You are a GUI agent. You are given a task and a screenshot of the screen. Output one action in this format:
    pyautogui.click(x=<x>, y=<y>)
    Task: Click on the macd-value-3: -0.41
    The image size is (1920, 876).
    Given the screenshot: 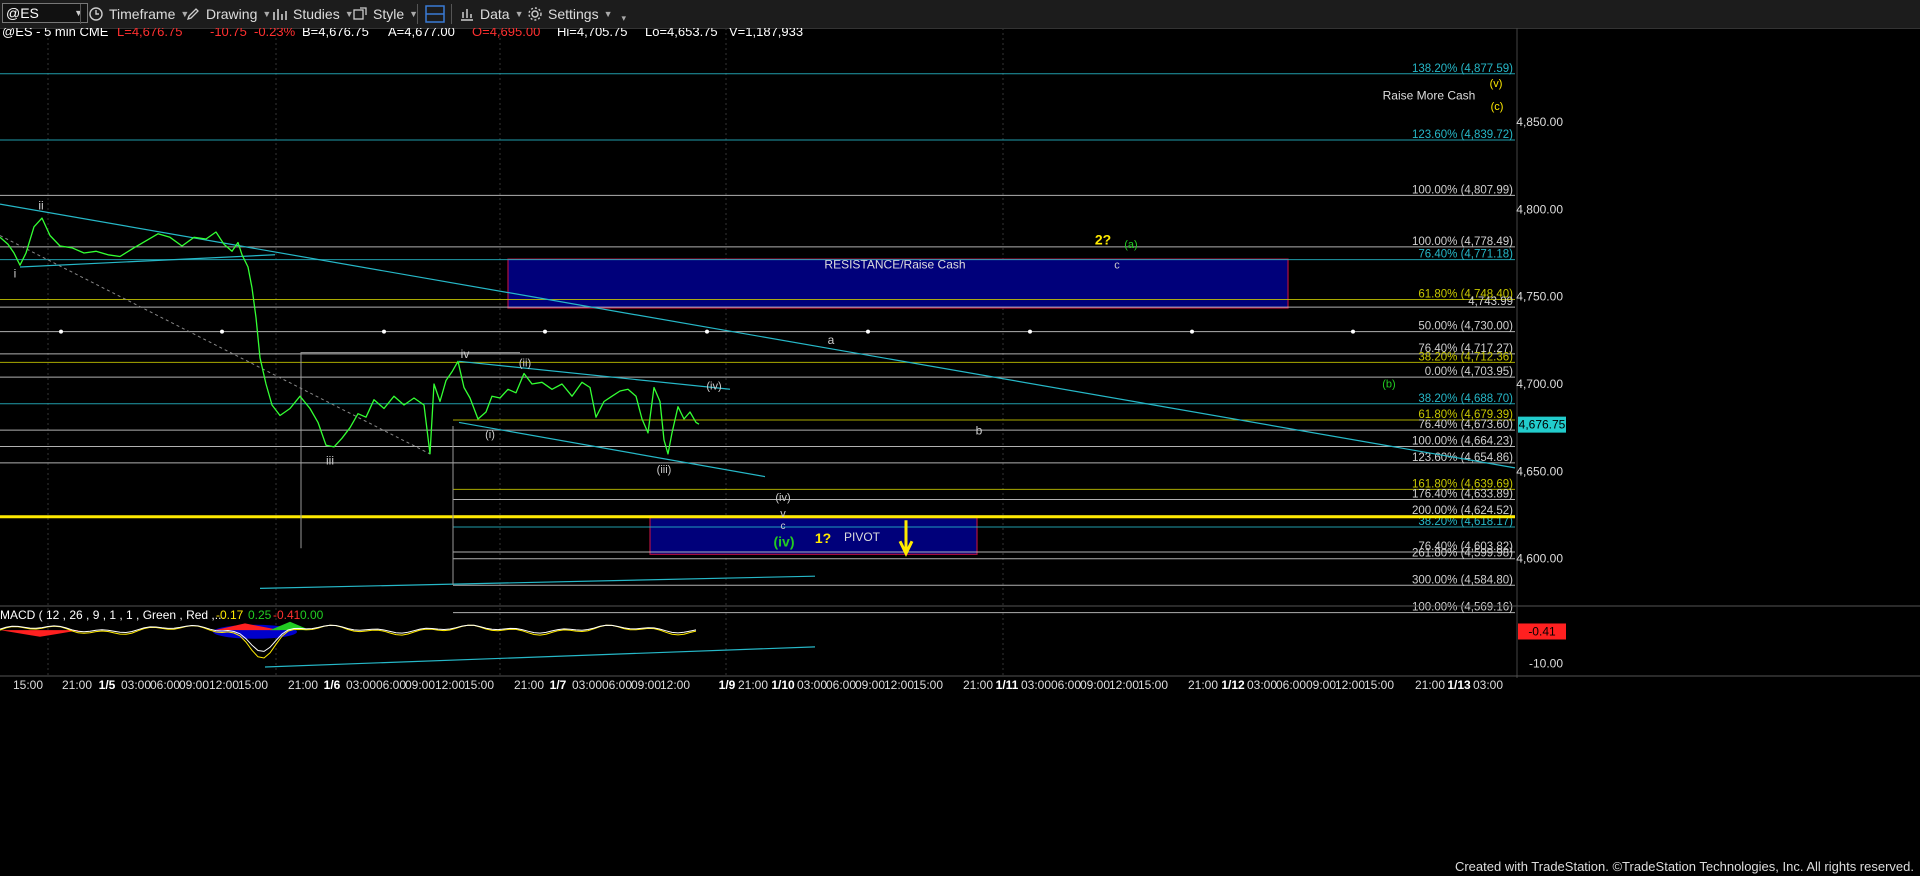 What is the action you would take?
    pyautogui.click(x=287, y=615)
    